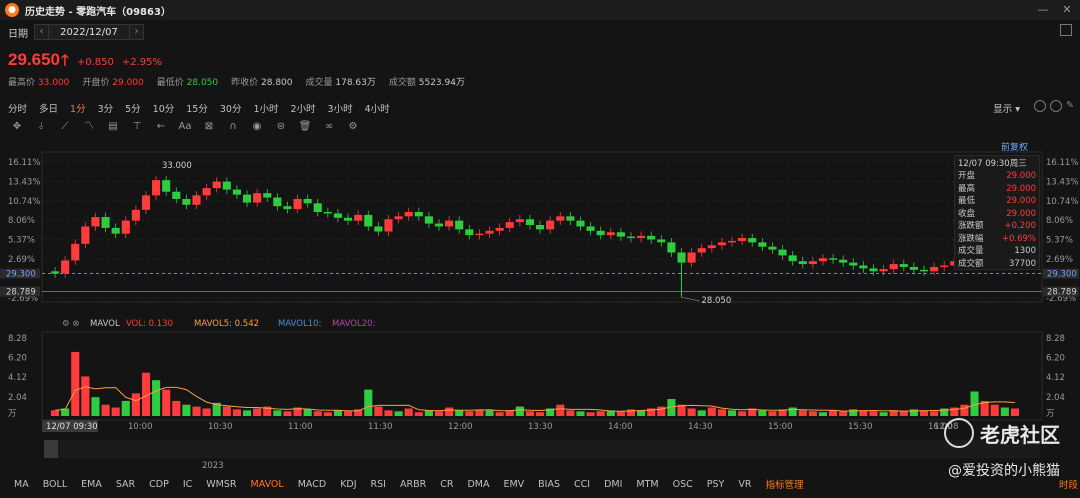  I want to click on trend-line-icon: ⟋, so click(65, 127).